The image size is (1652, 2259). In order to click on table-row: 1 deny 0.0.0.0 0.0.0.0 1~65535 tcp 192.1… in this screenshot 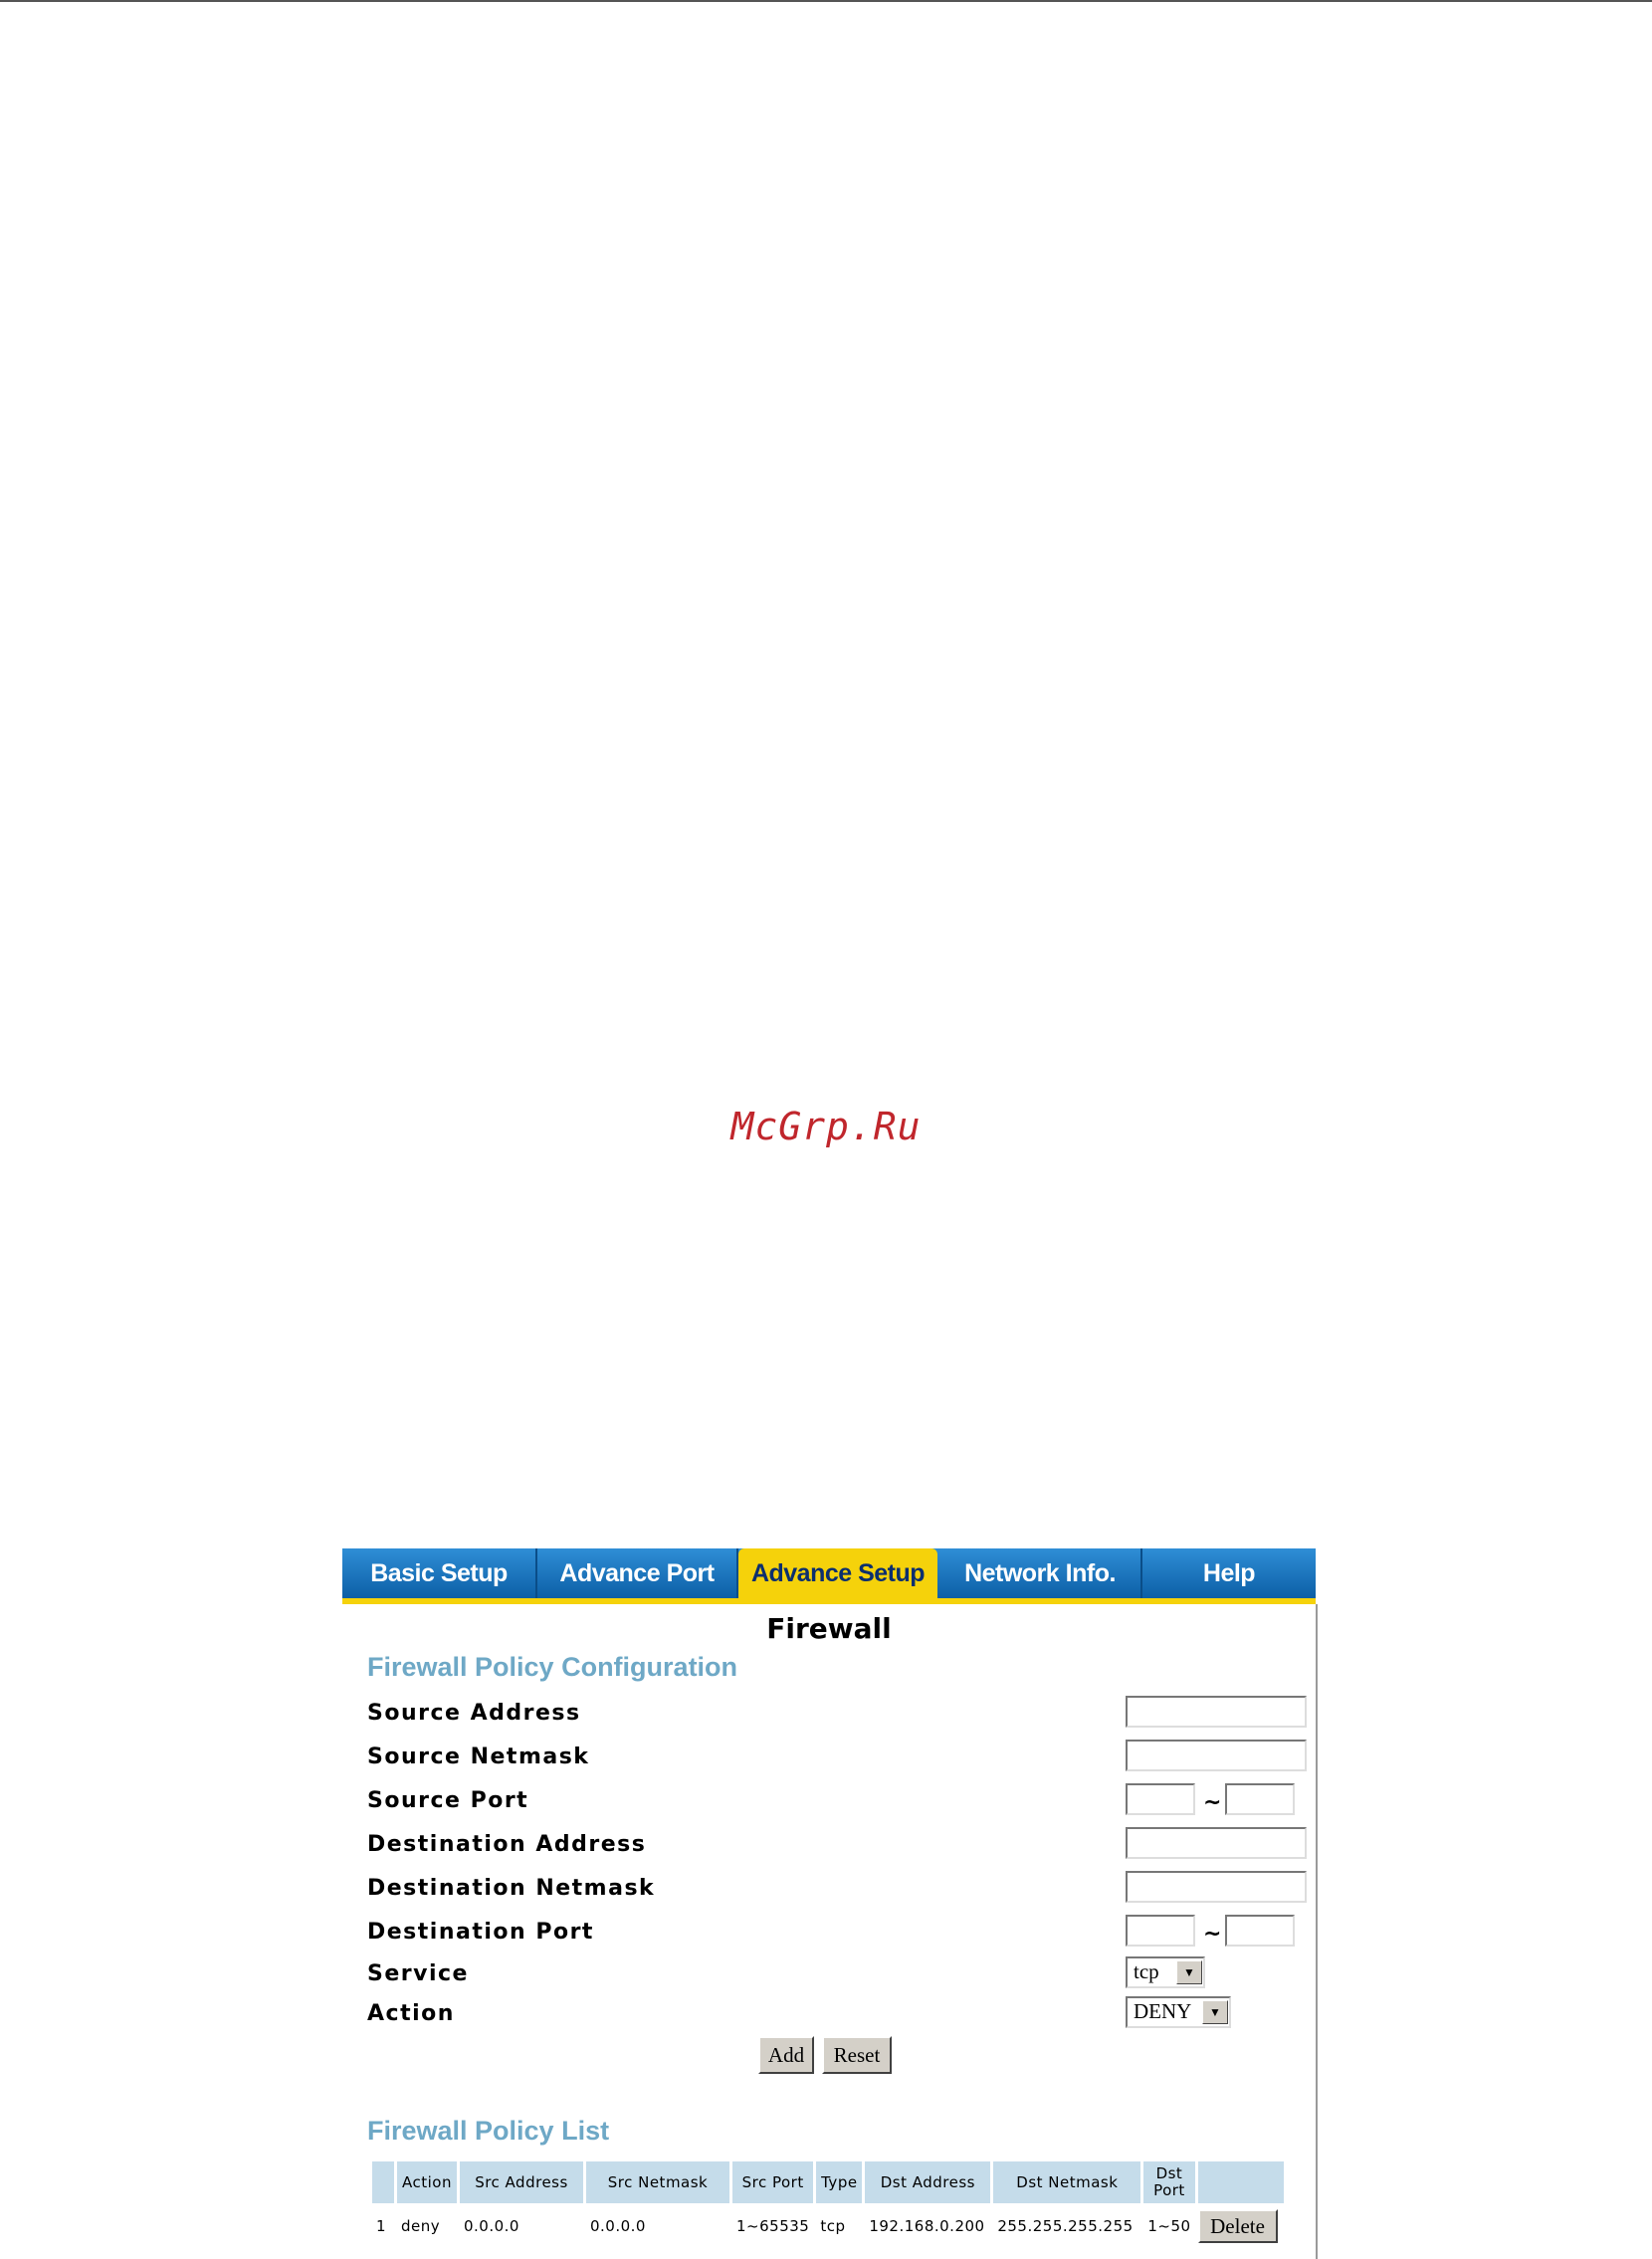, I will do `click(828, 2226)`.